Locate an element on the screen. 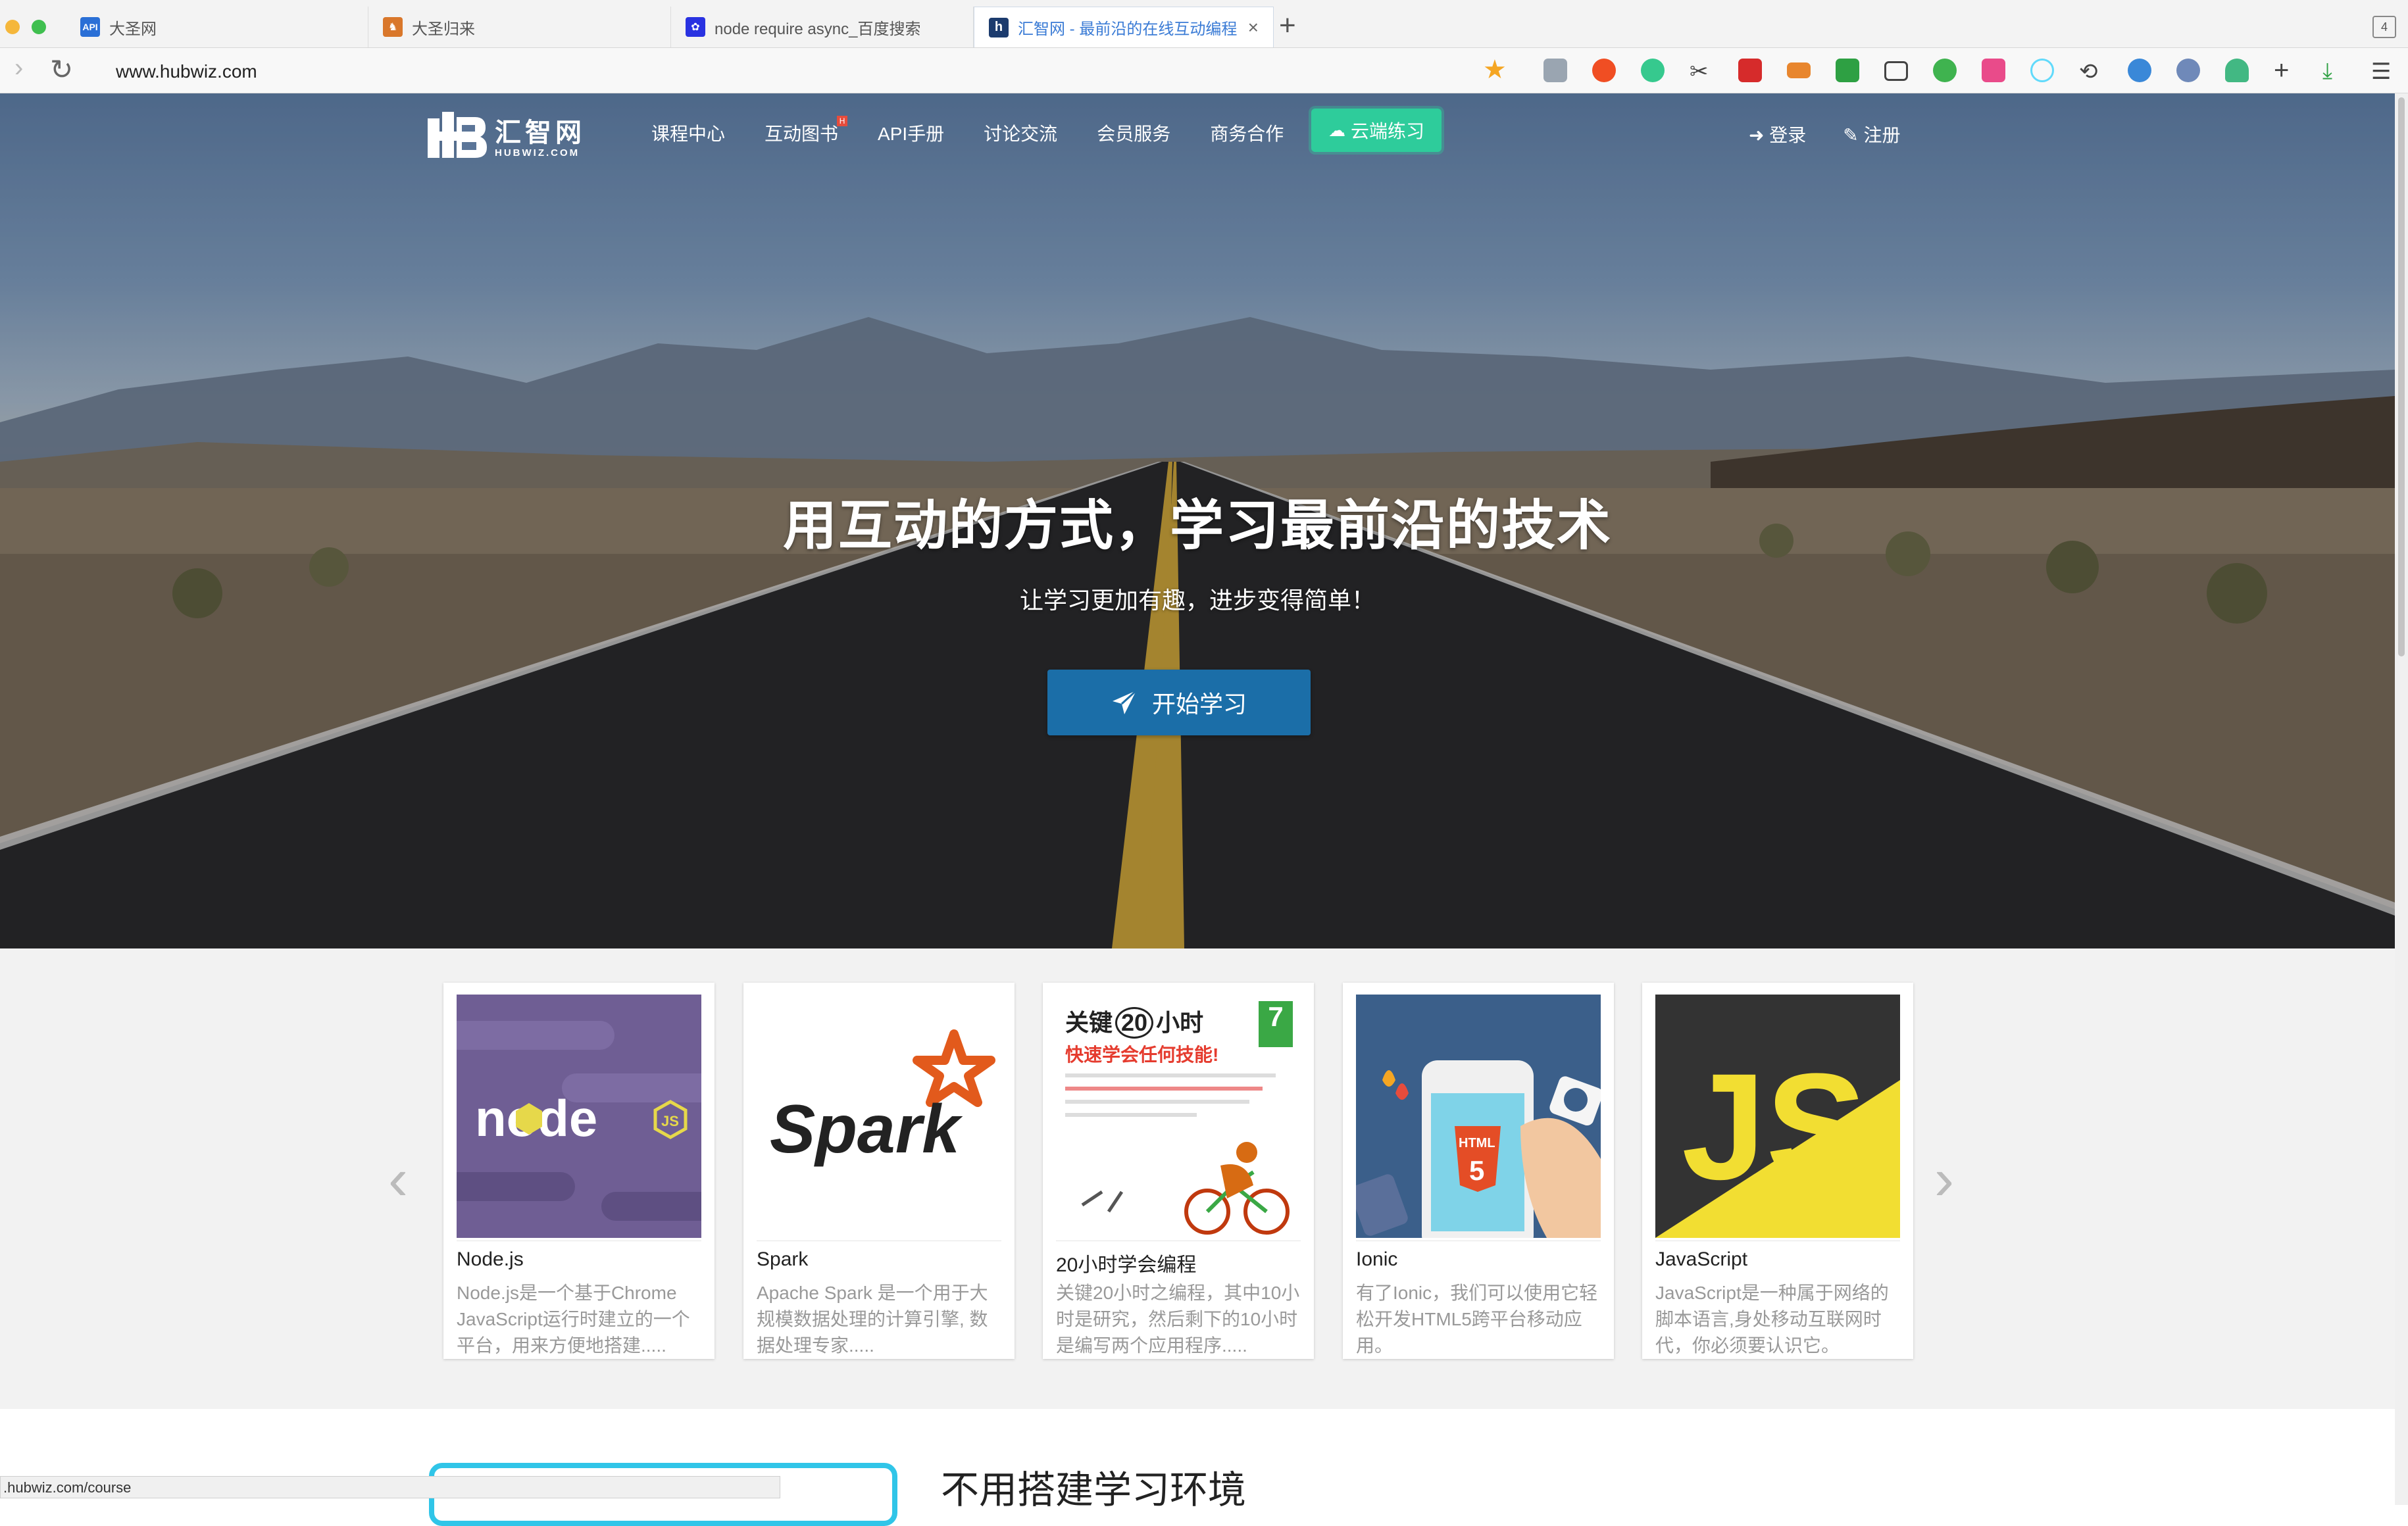 Image resolution: width=2408 pixels, height=1526 pixels. course-title: Ionic is located at coordinates (1377, 1259).